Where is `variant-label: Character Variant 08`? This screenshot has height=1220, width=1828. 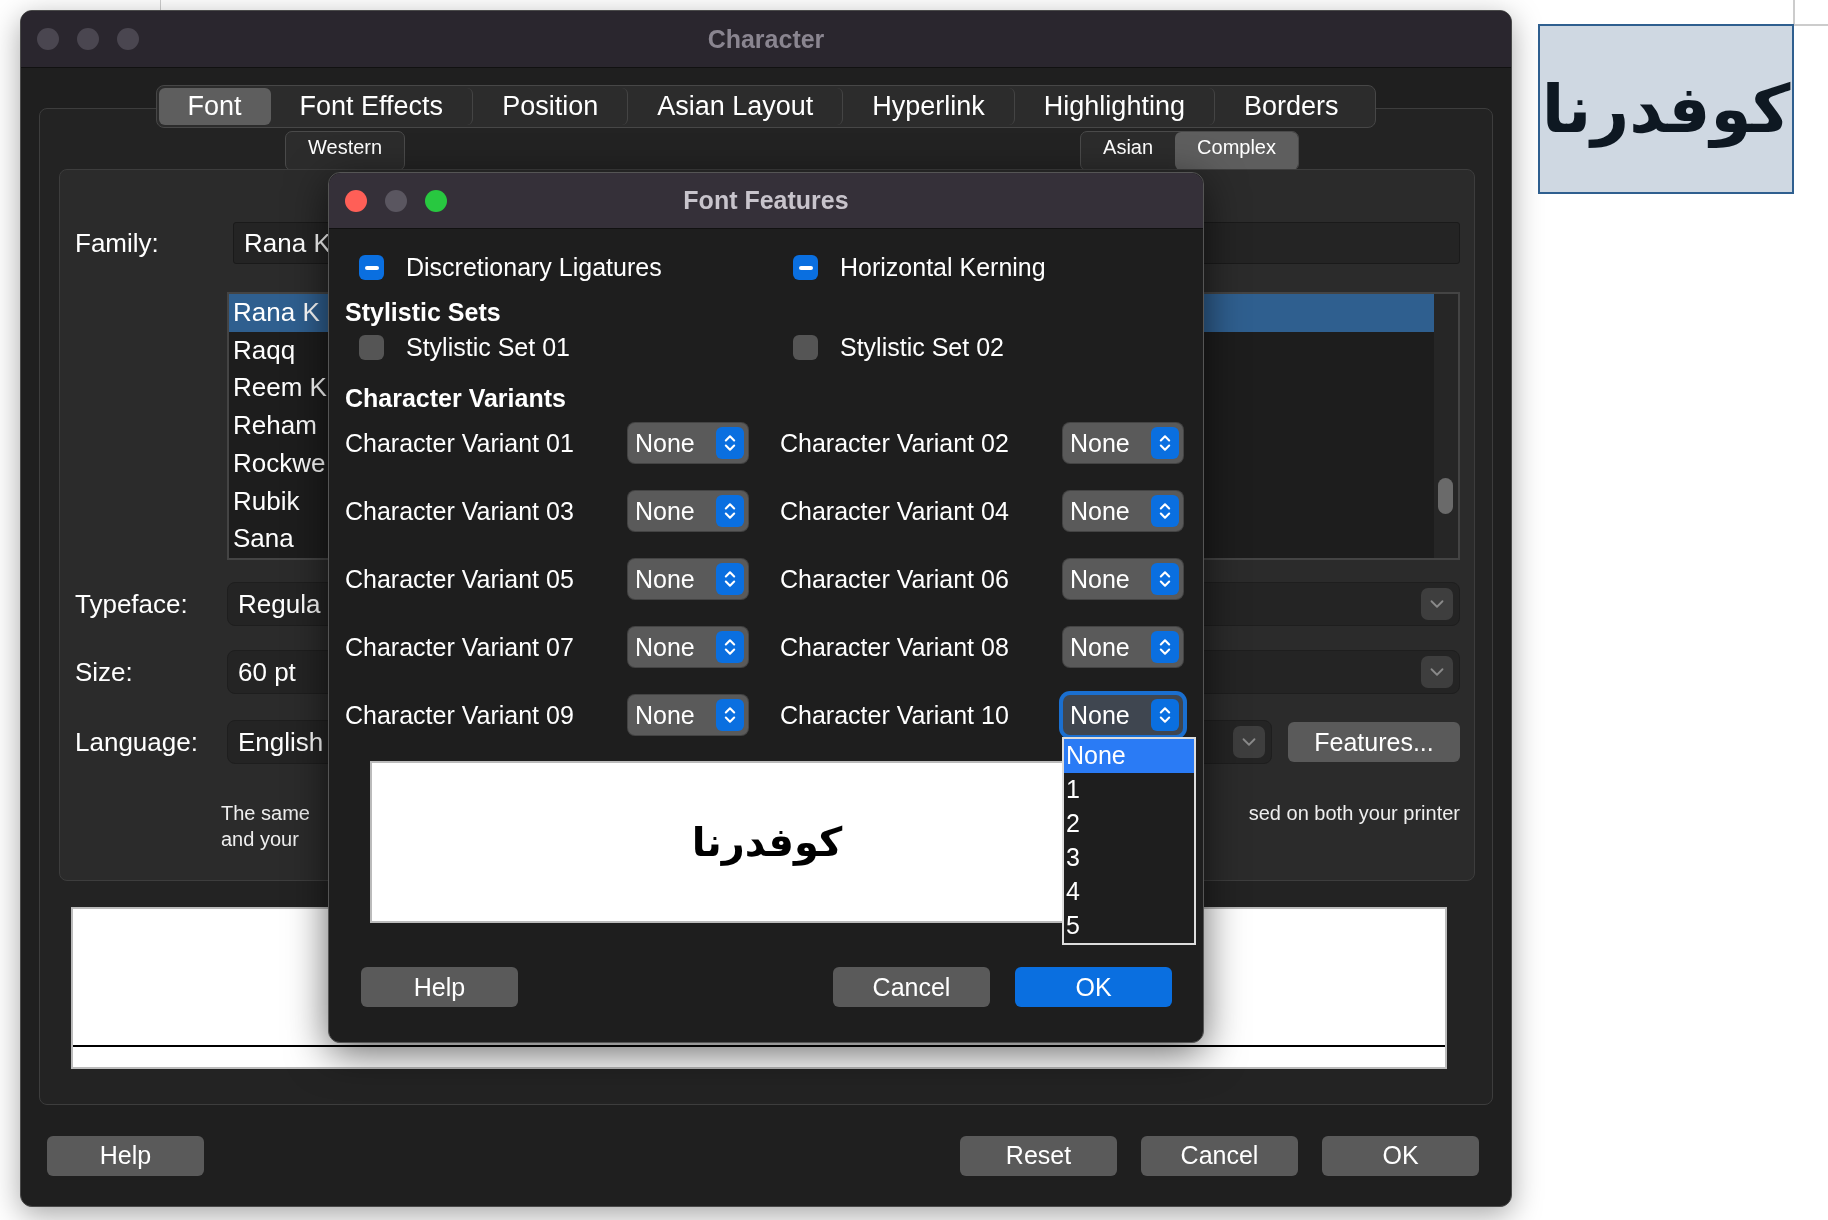
variant-label: Character Variant 08 is located at coordinates (895, 647).